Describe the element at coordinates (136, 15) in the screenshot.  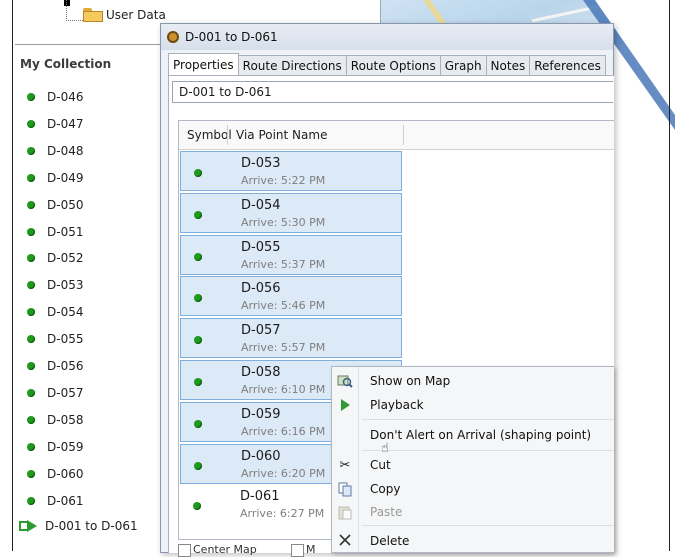
I see `tree-item-label: User Data` at that location.